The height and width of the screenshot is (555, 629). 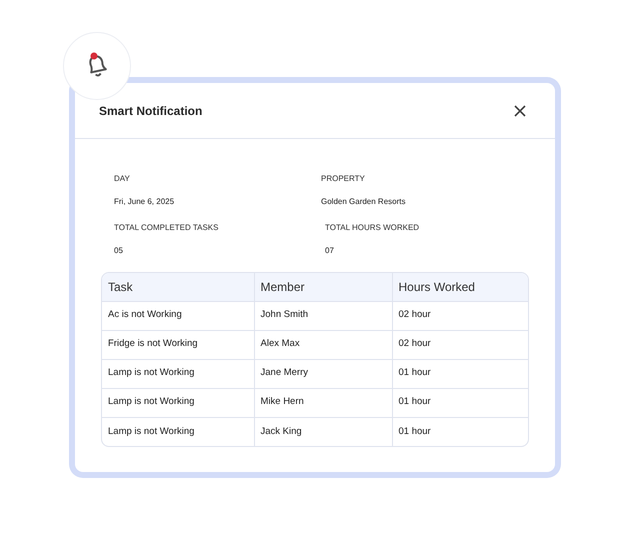 What do you see at coordinates (323, 315) in the screenshot?
I see `table-cell: John Smith` at bounding box center [323, 315].